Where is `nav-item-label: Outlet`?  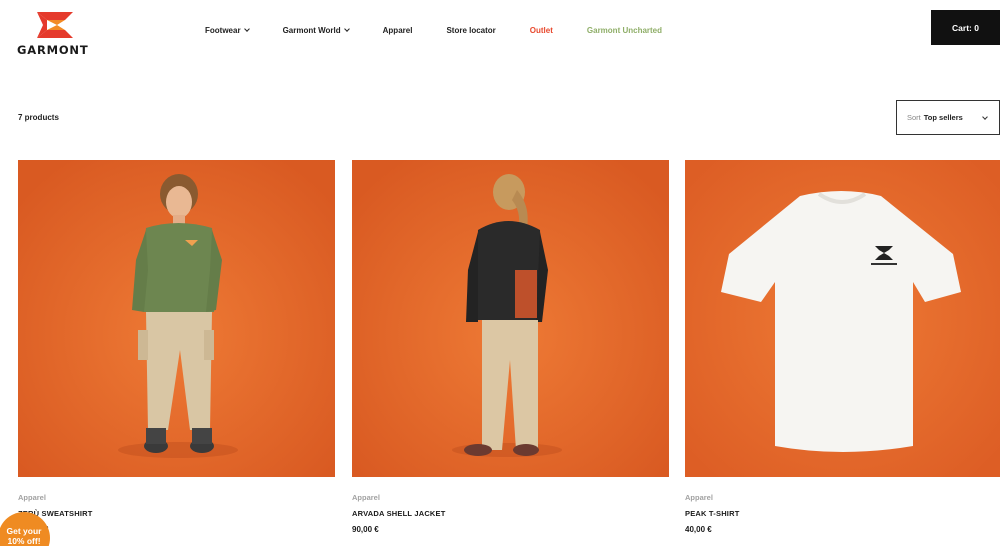 nav-item-label: Outlet is located at coordinates (541, 30).